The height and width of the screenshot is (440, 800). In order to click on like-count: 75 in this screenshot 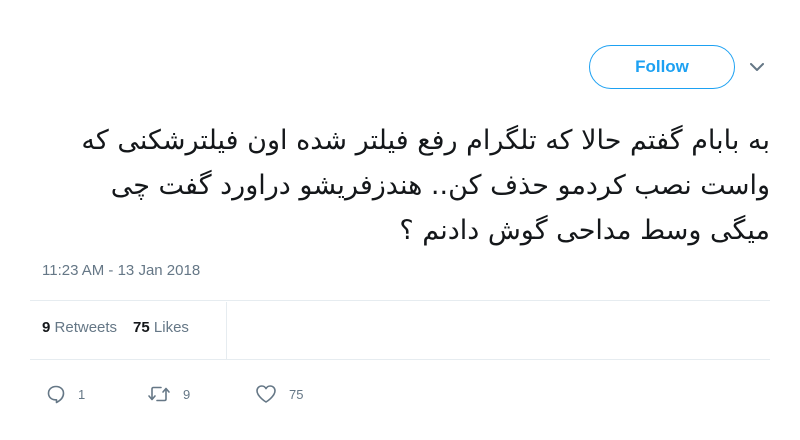, I will do `click(296, 394)`.